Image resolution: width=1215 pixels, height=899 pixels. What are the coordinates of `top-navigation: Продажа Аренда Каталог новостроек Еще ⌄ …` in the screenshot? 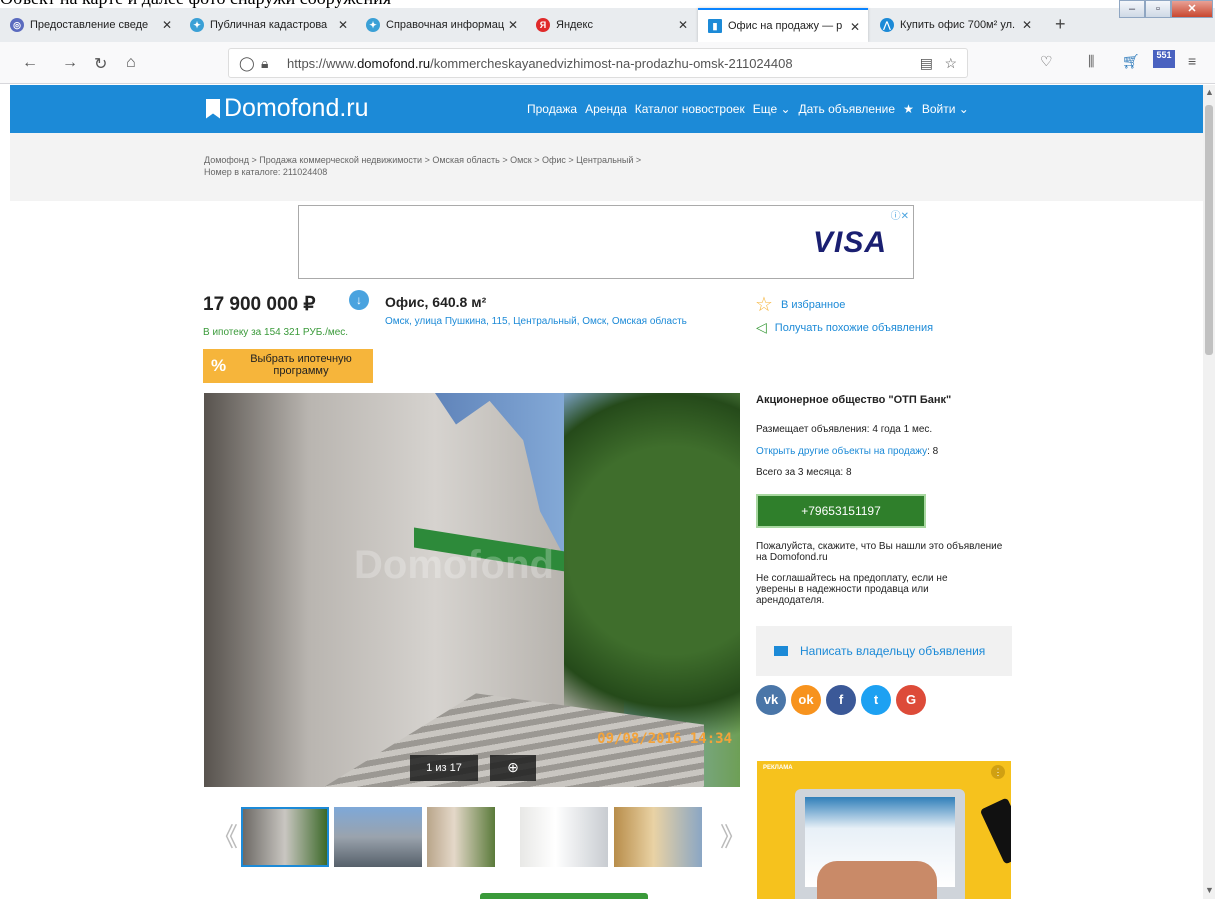 It's located at (748, 109).